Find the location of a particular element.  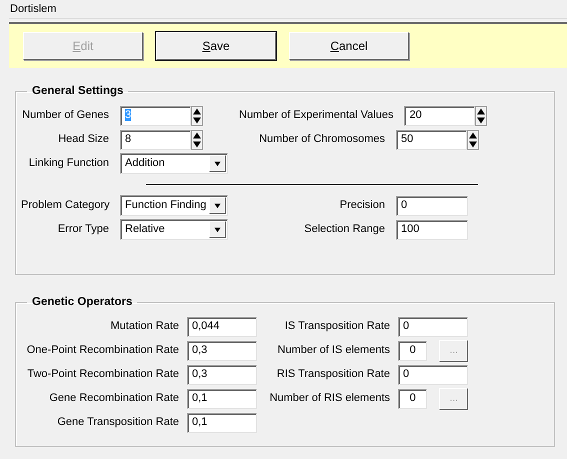

toolbar-button: Save is located at coordinates (216, 46).